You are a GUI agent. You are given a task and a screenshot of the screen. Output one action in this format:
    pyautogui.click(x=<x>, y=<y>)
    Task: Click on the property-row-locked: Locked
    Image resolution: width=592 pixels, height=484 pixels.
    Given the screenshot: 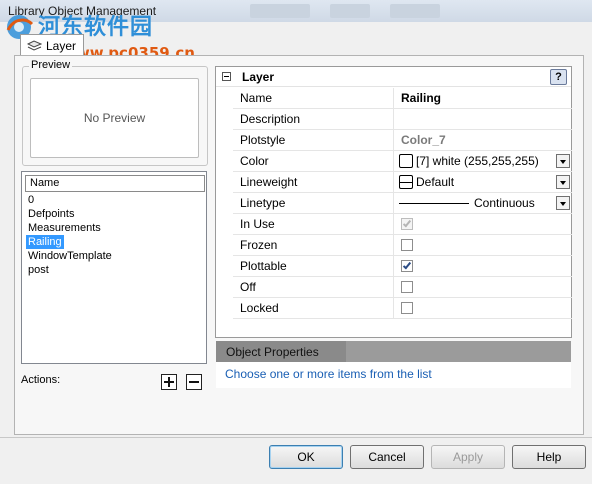 What is the action you would take?
    pyautogui.click(x=402, y=308)
    